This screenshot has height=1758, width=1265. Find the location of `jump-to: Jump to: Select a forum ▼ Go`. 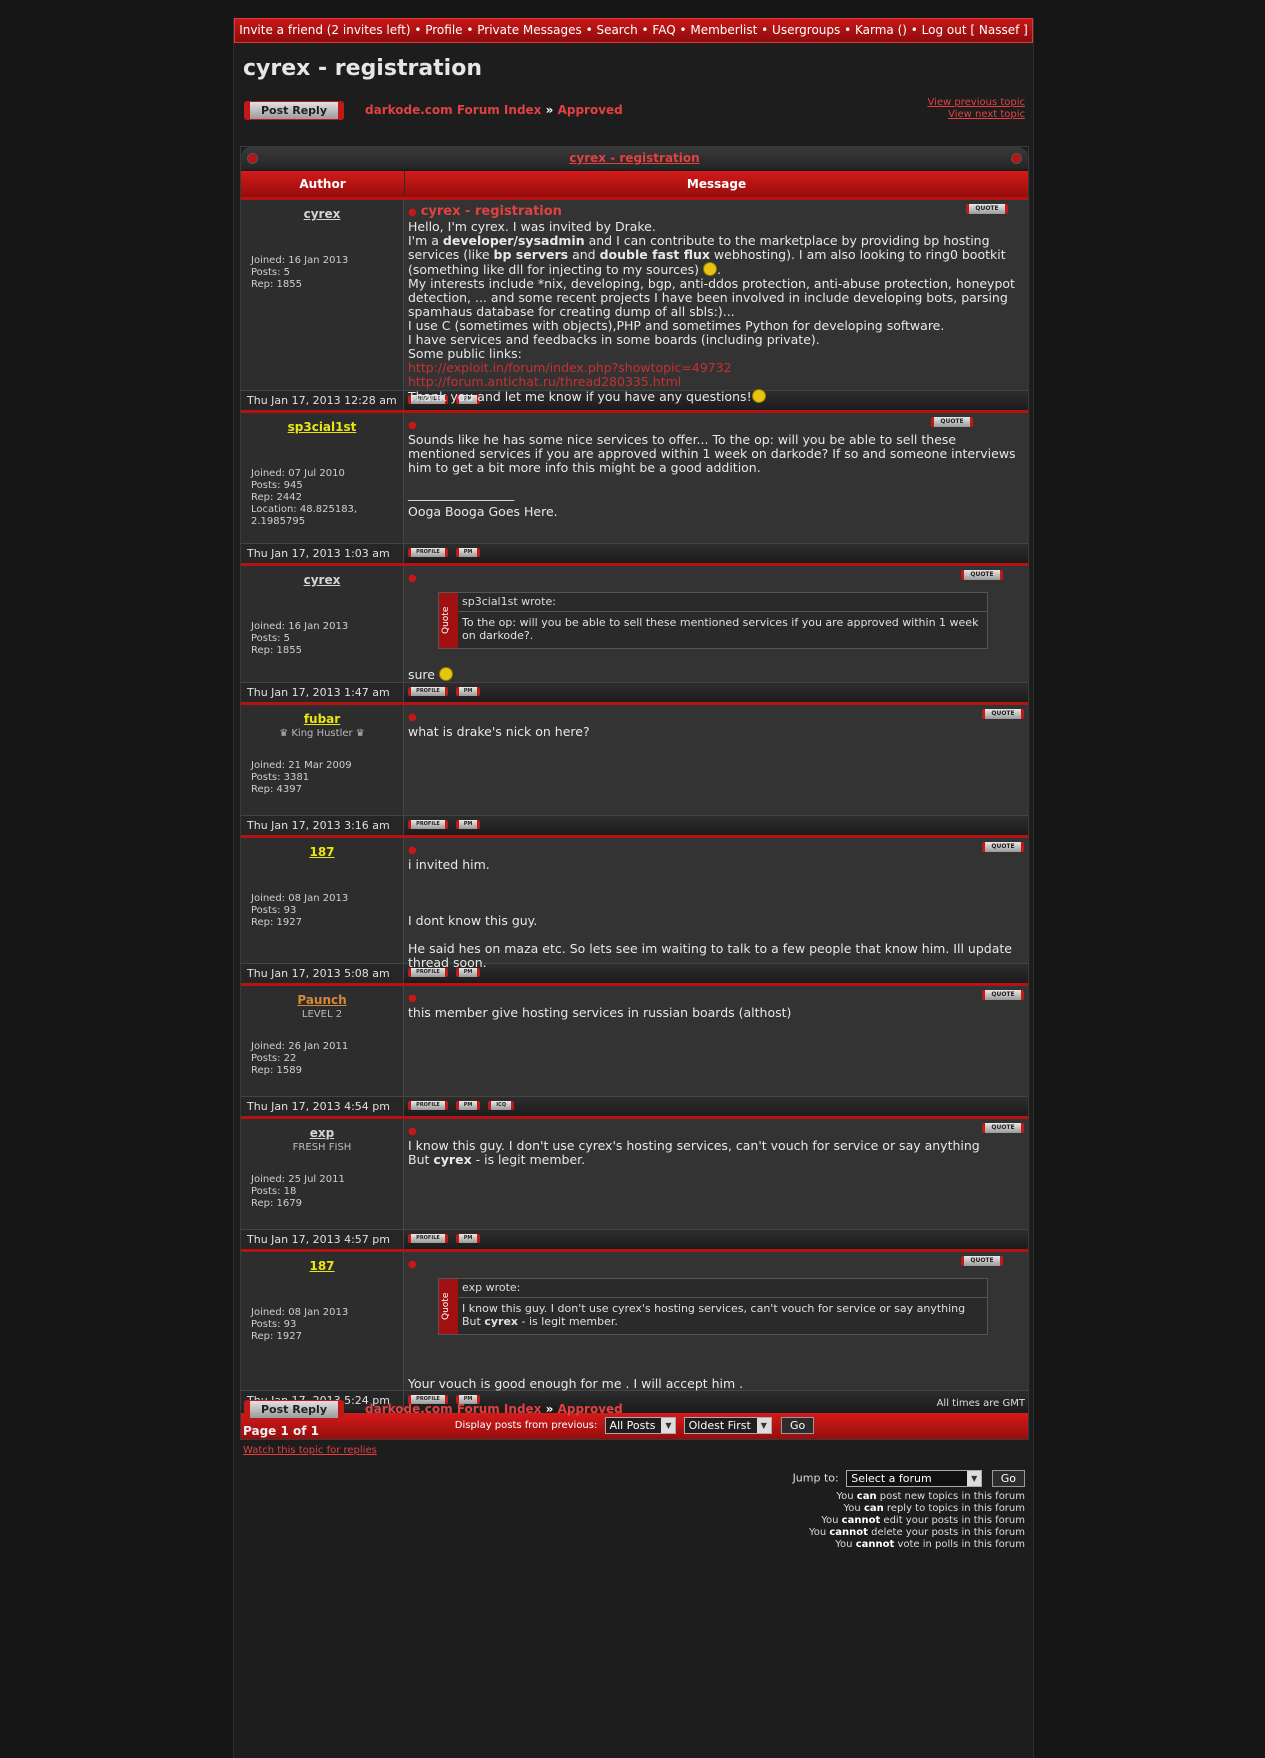

jump-to: Jump to: Select a forum ▼ Go is located at coordinates (909, 1478).